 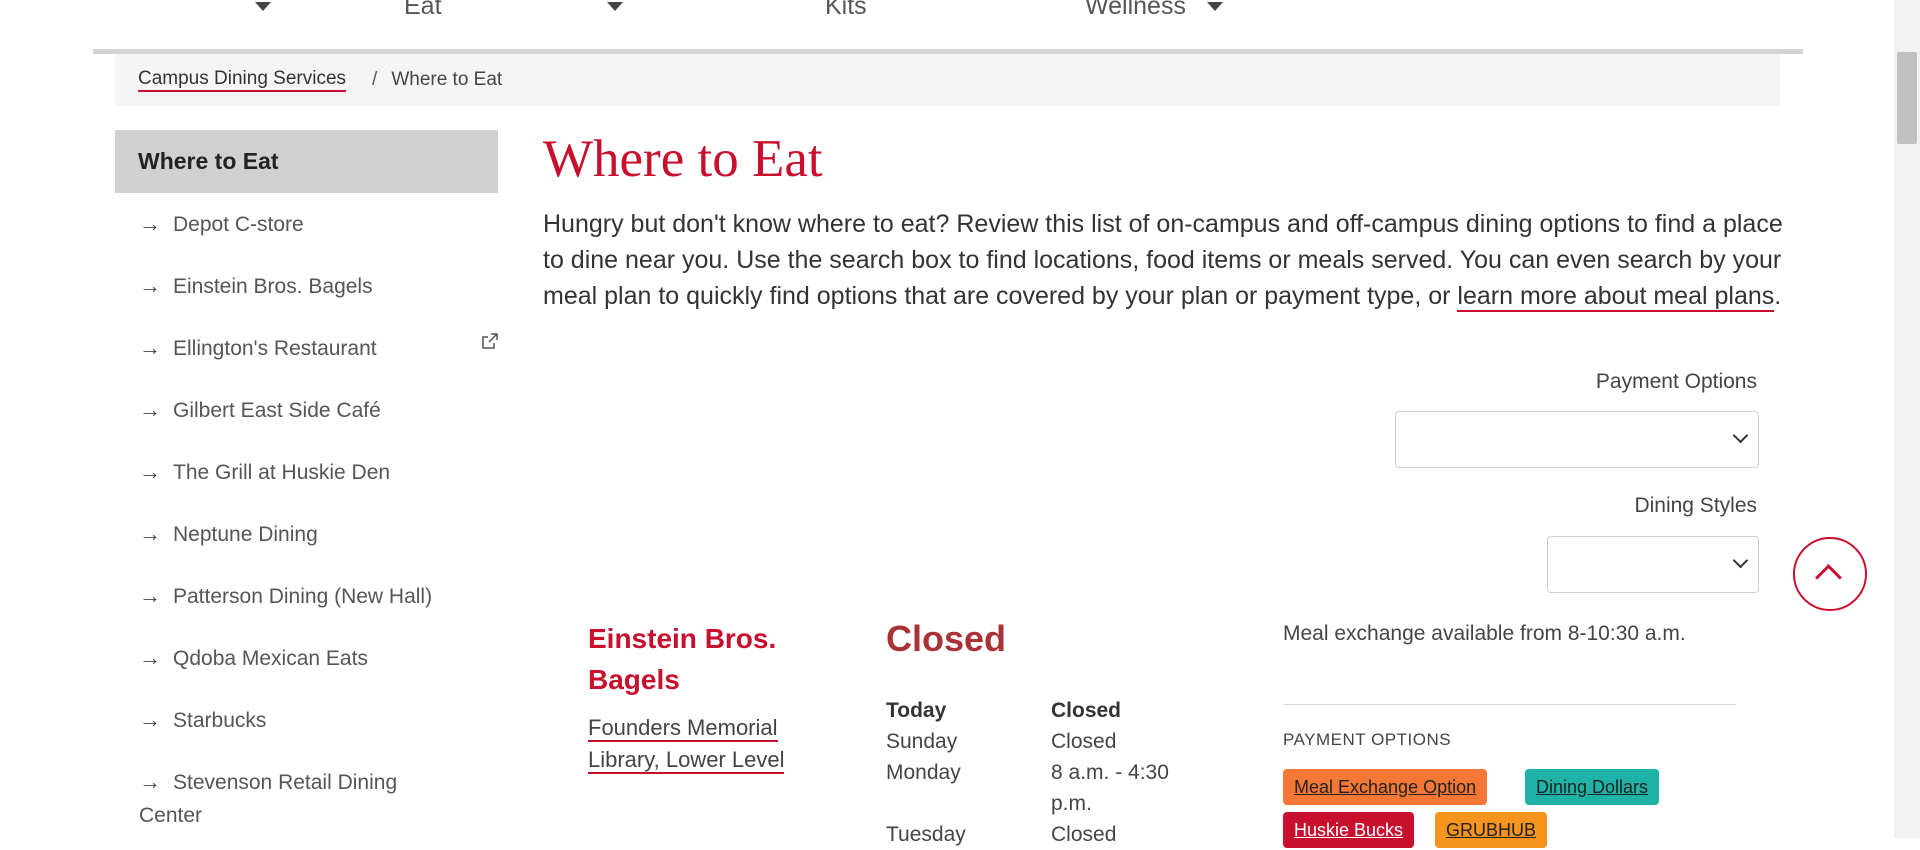 I want to click on sidebar-item: → Stevenson Retail Dining Center, so click(x=306, y=798).